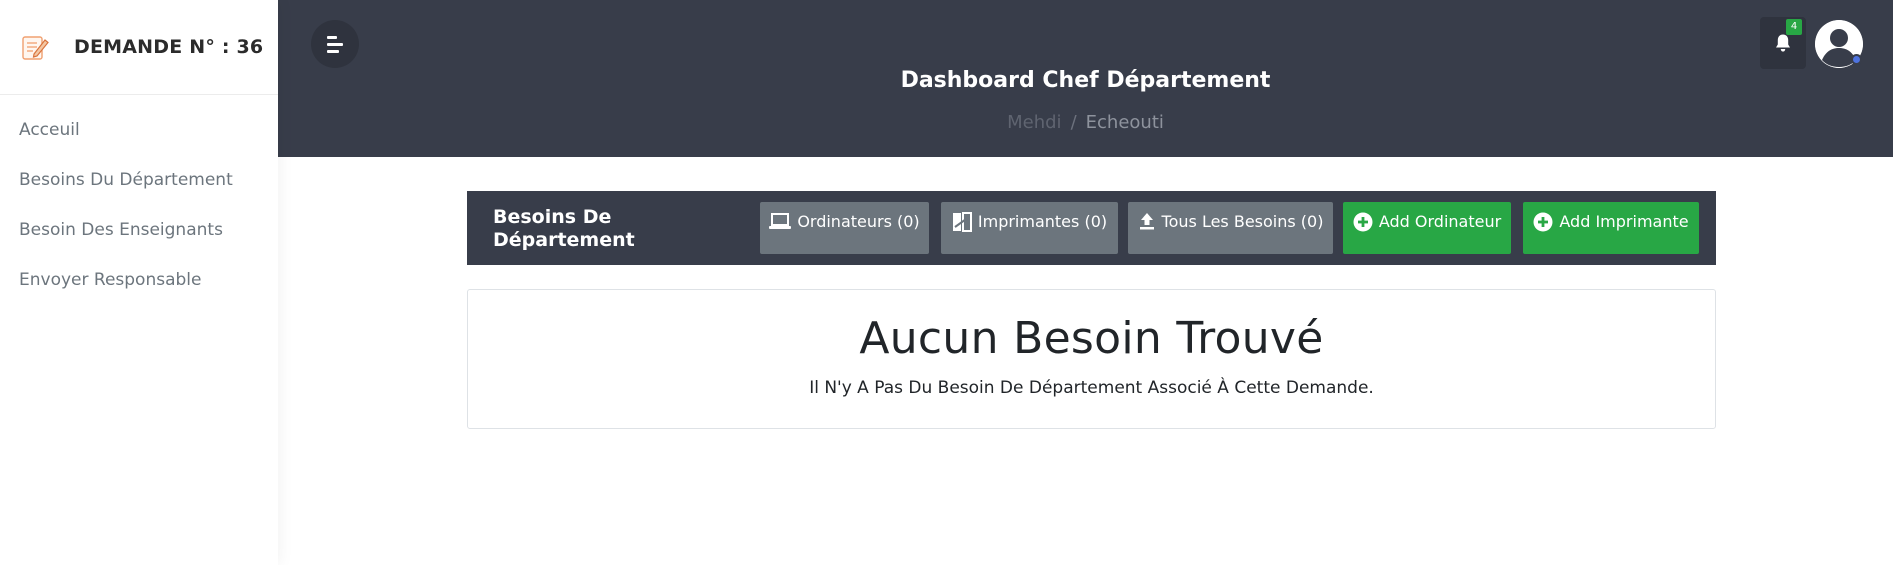  I want to click on add-imprimante-button: Add Imprimante, so click(1611, 228).